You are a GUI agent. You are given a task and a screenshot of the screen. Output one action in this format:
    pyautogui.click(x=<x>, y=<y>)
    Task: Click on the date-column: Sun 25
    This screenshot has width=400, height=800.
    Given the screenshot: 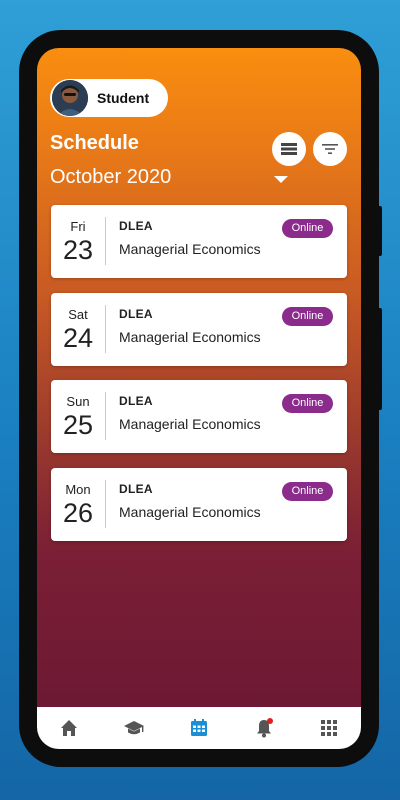 What is the action you would take?
    pyautogui.click(x=78, y=416)
    